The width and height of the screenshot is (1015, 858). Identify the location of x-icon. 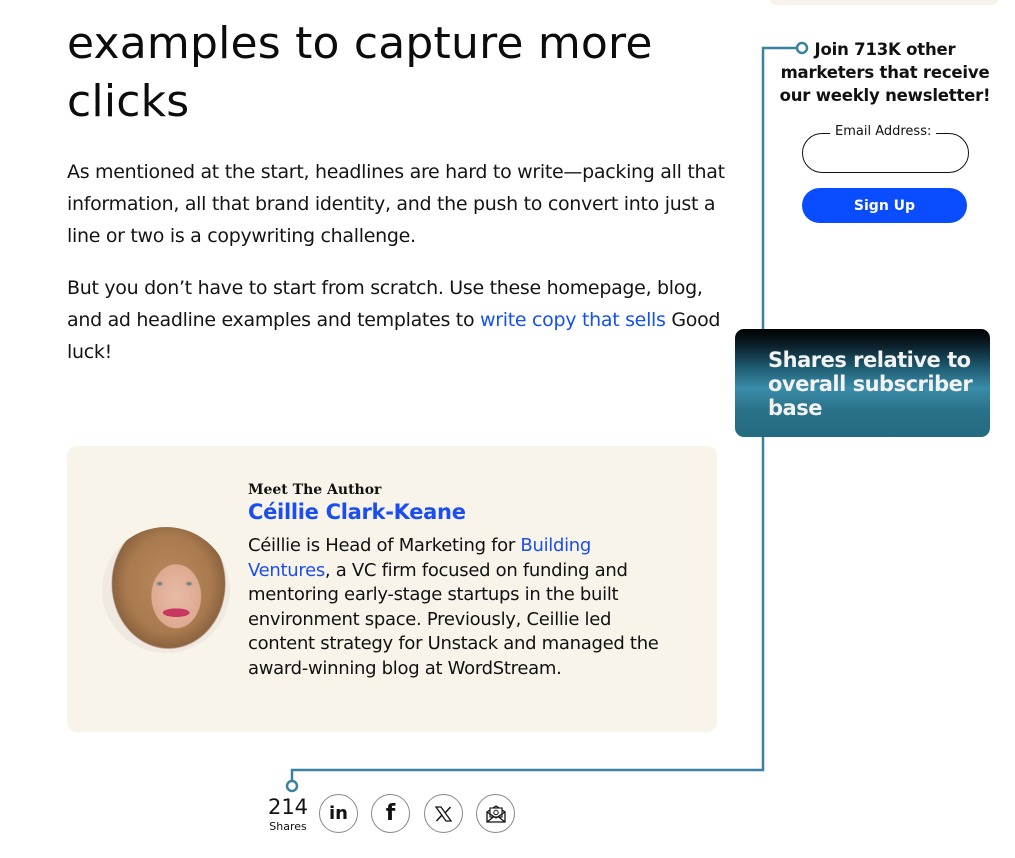
(443, 813).